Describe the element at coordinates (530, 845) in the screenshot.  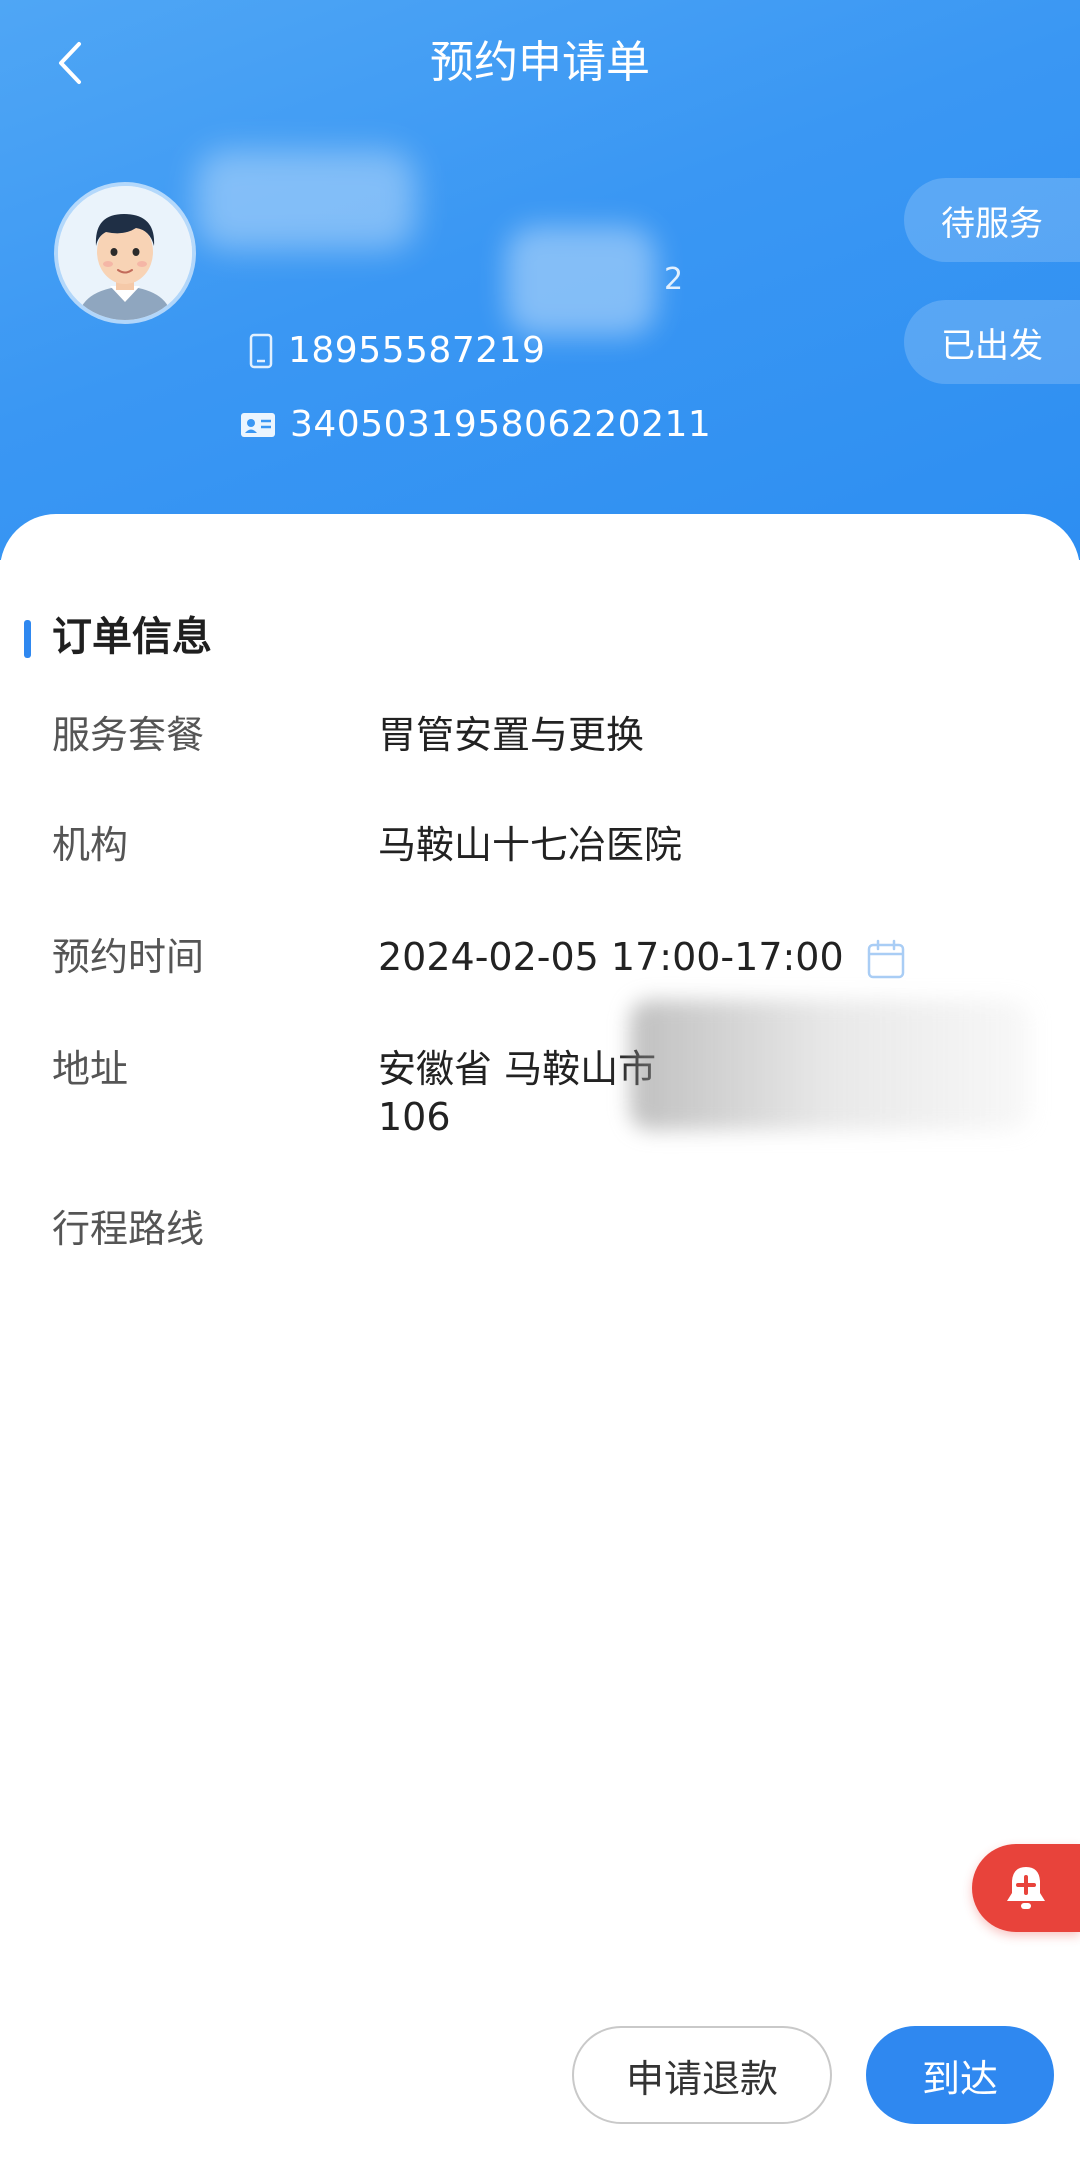
I see `institution-value: 马鞍山十七冶医院` at that location.